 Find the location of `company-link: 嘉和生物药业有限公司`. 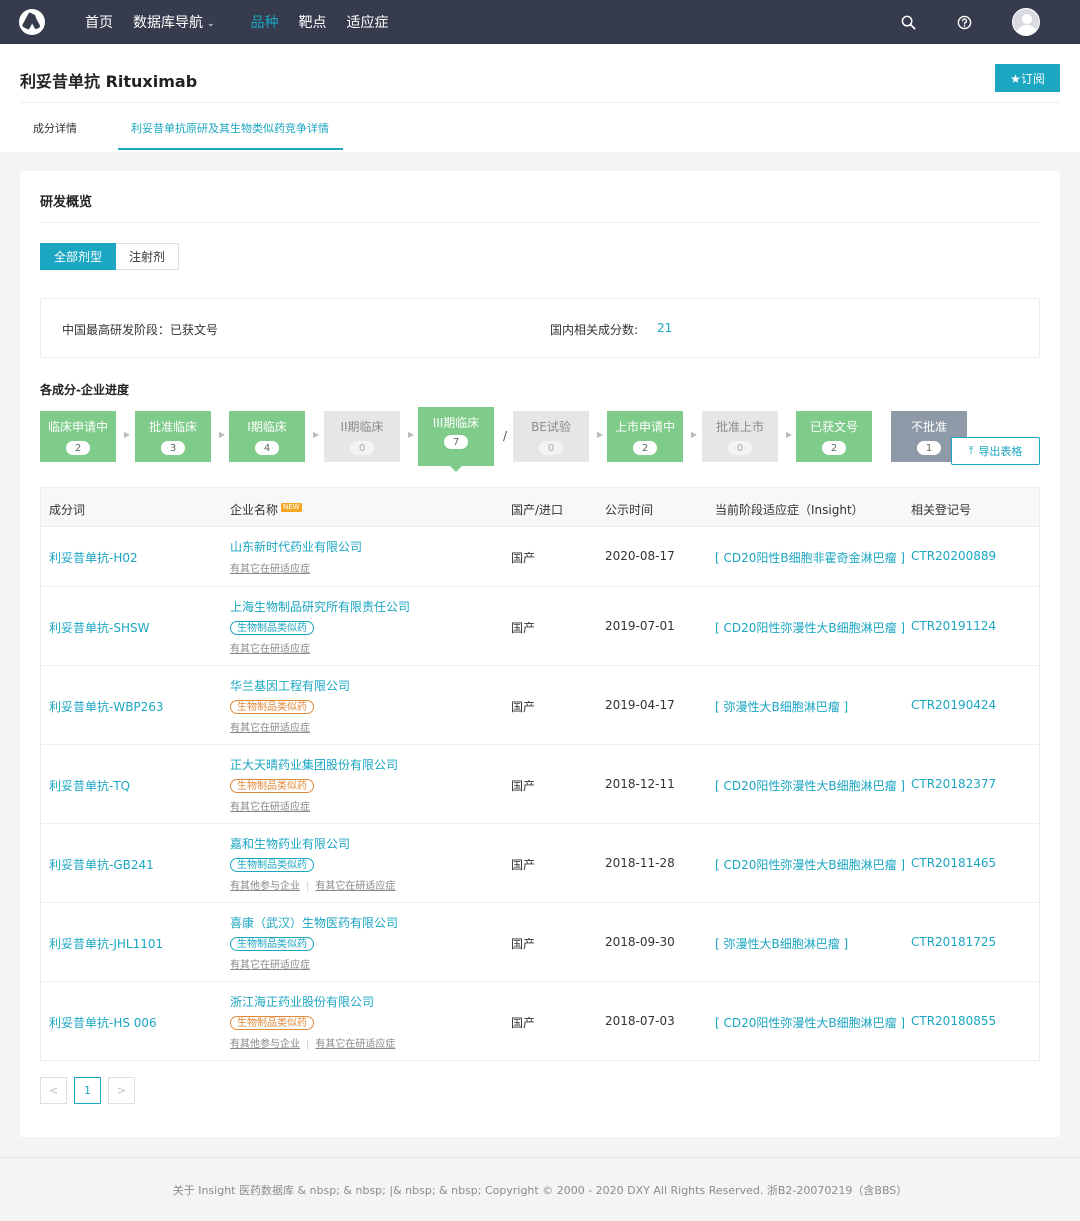

company-link: 嘉和生物药业有限公司 is located at coordinates (312, 843).